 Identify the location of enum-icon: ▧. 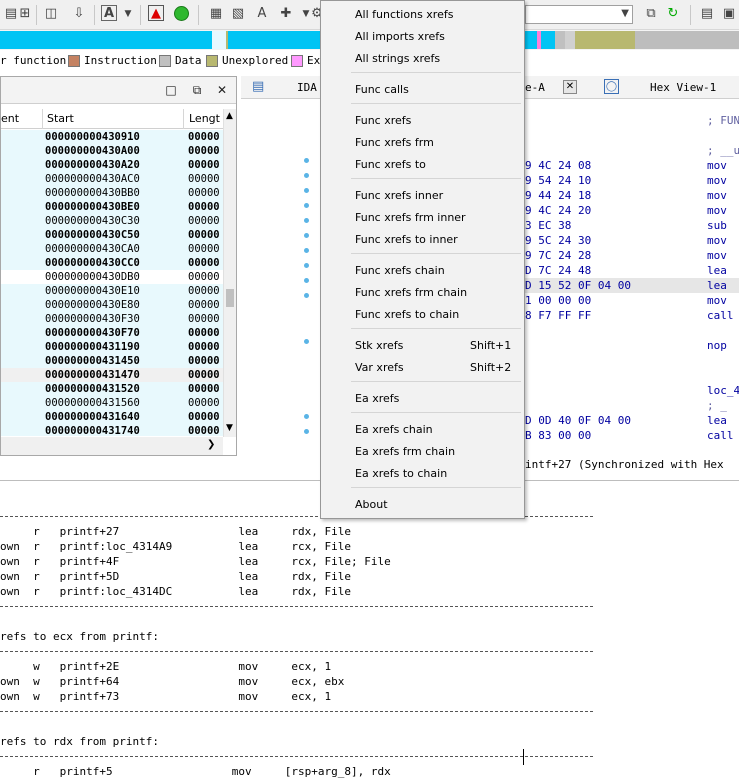
(238, 14).